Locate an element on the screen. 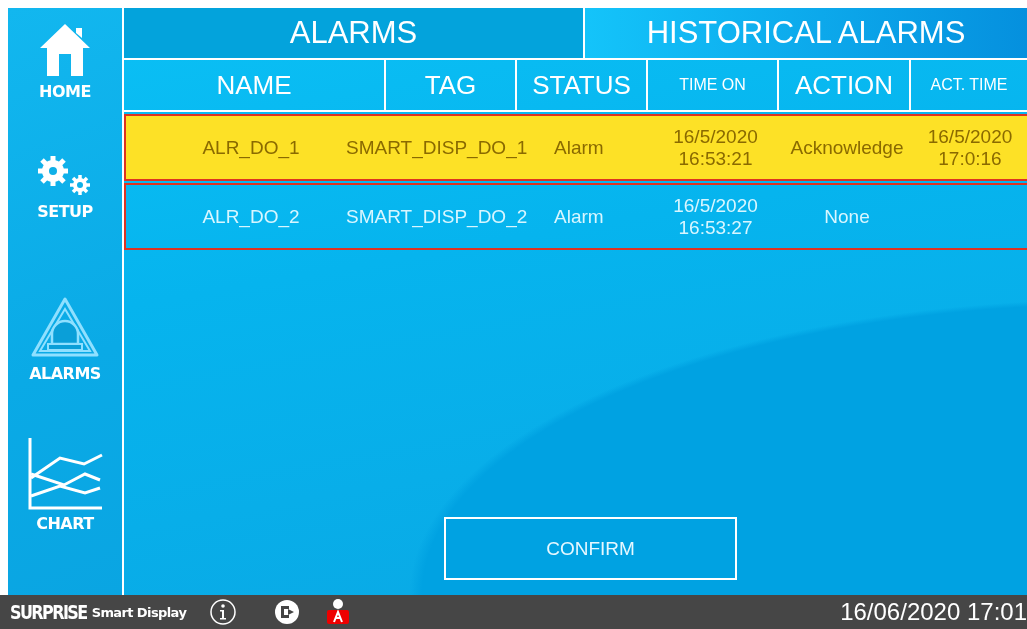  column-header: STATUS is located at coordinates (582, 85).